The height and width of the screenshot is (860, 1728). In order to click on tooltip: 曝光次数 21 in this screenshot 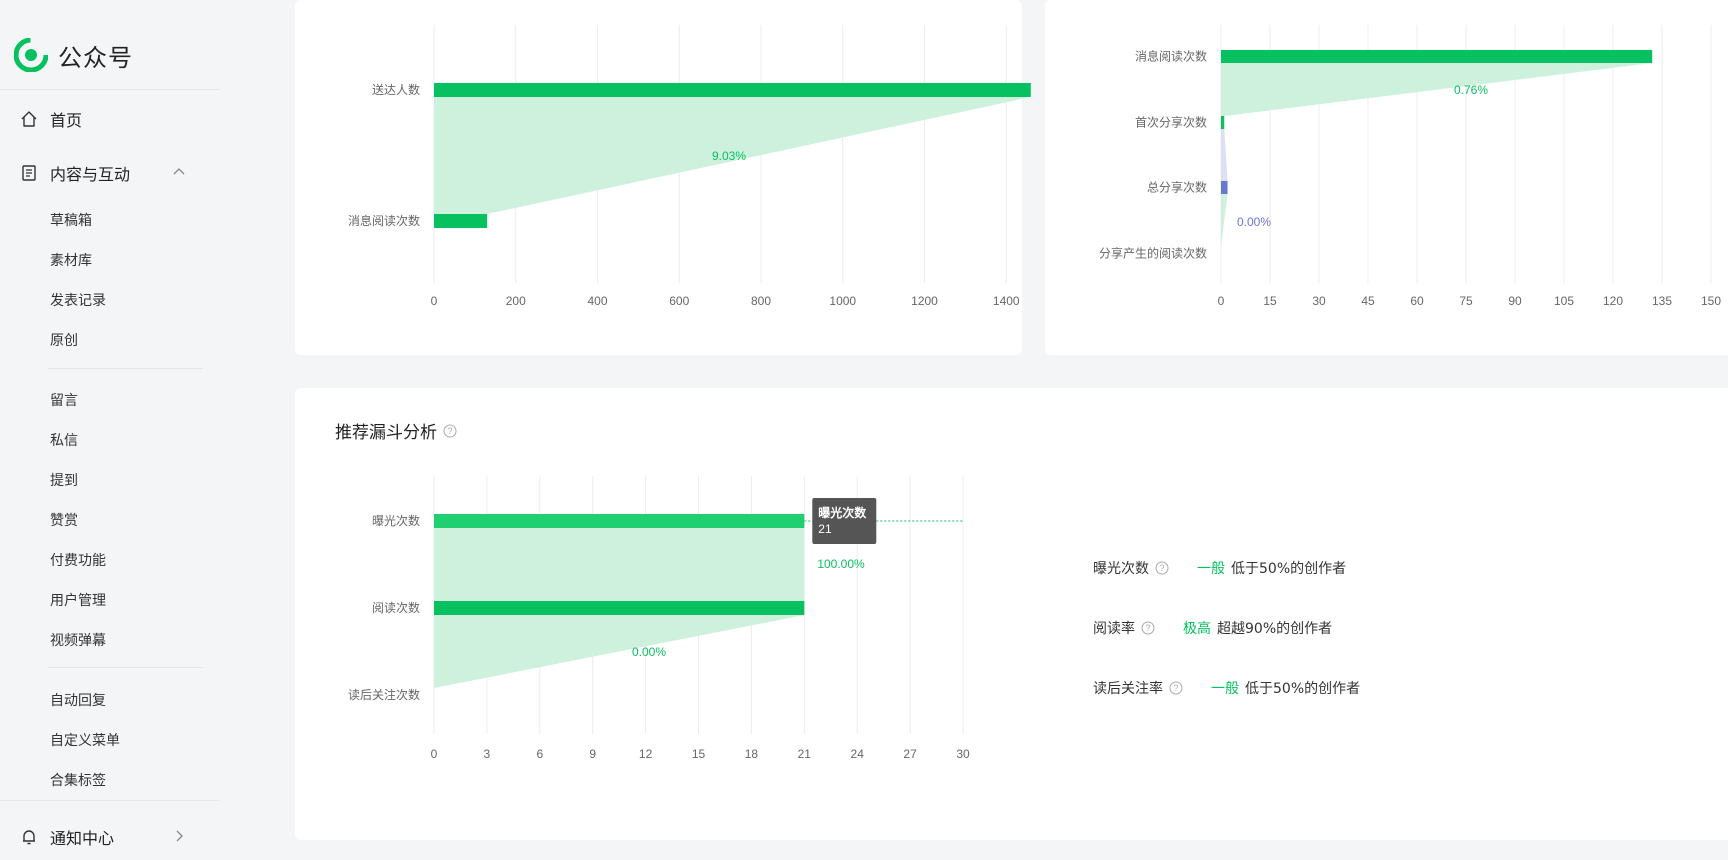, I will do `click(844, 521)`.